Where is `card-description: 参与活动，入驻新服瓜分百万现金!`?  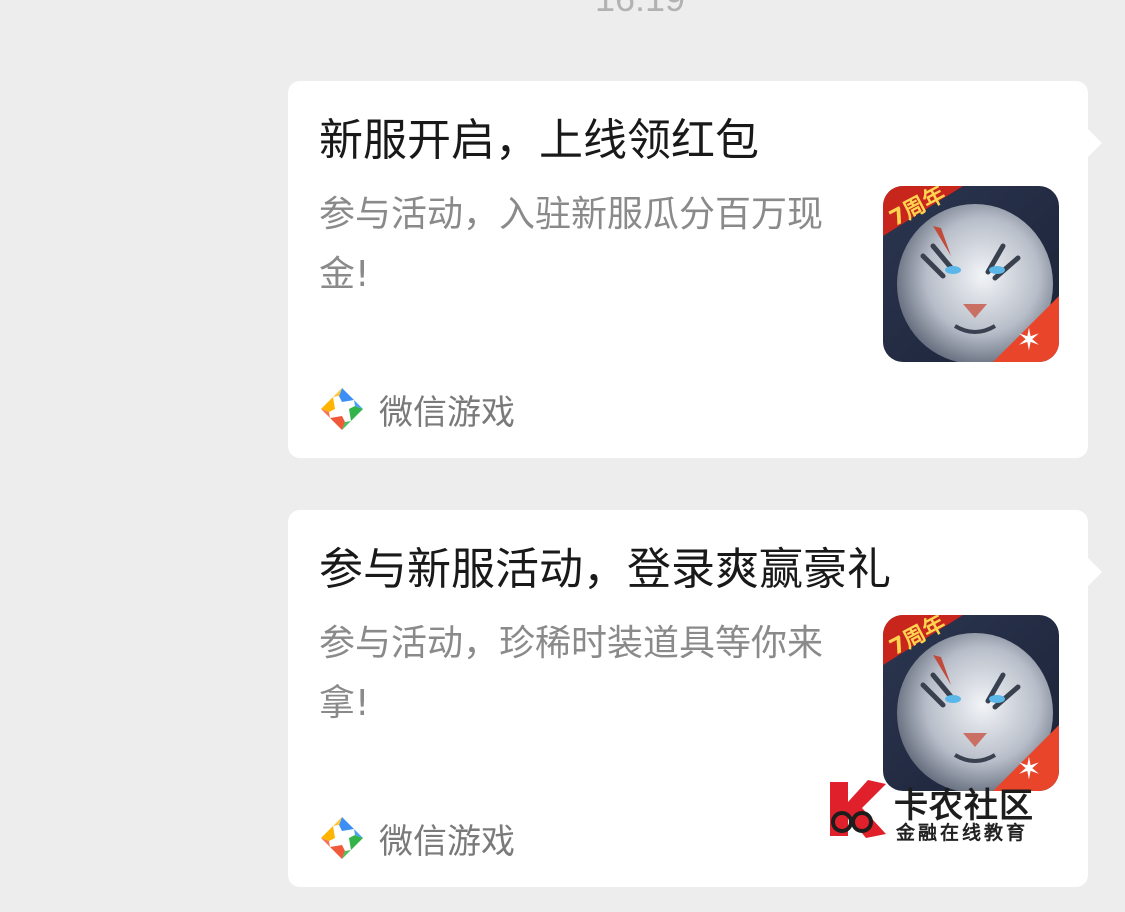
card-description: 参与活动，入驻新服瓜分百万现金! is located at coordinates (571, 244).